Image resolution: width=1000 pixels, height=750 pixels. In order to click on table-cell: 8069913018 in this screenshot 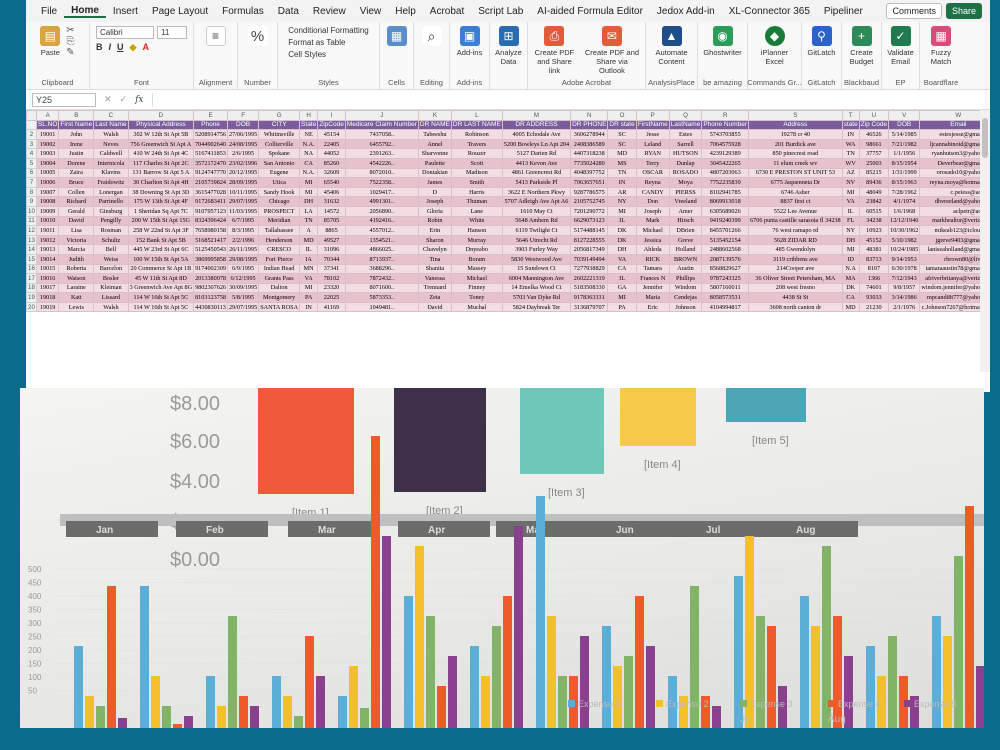, I will do `click(725, 201)`.